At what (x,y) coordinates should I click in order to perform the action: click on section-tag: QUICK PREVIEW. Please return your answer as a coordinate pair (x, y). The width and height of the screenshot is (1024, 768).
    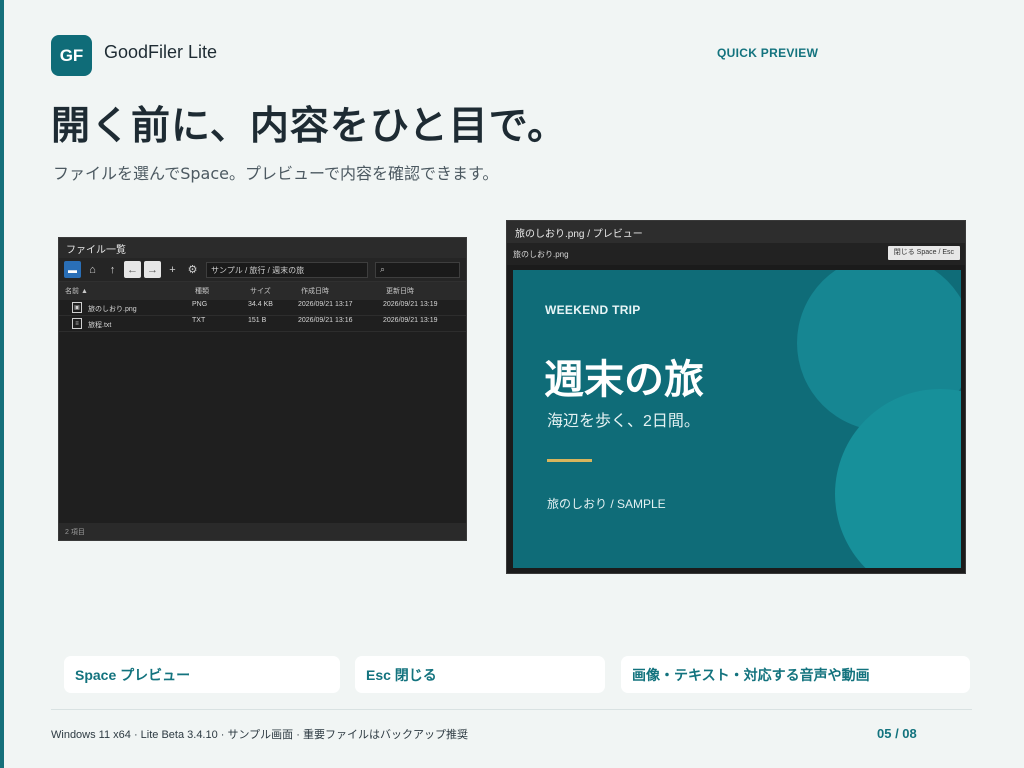
    Looking at the image, I should click on (768, 53).